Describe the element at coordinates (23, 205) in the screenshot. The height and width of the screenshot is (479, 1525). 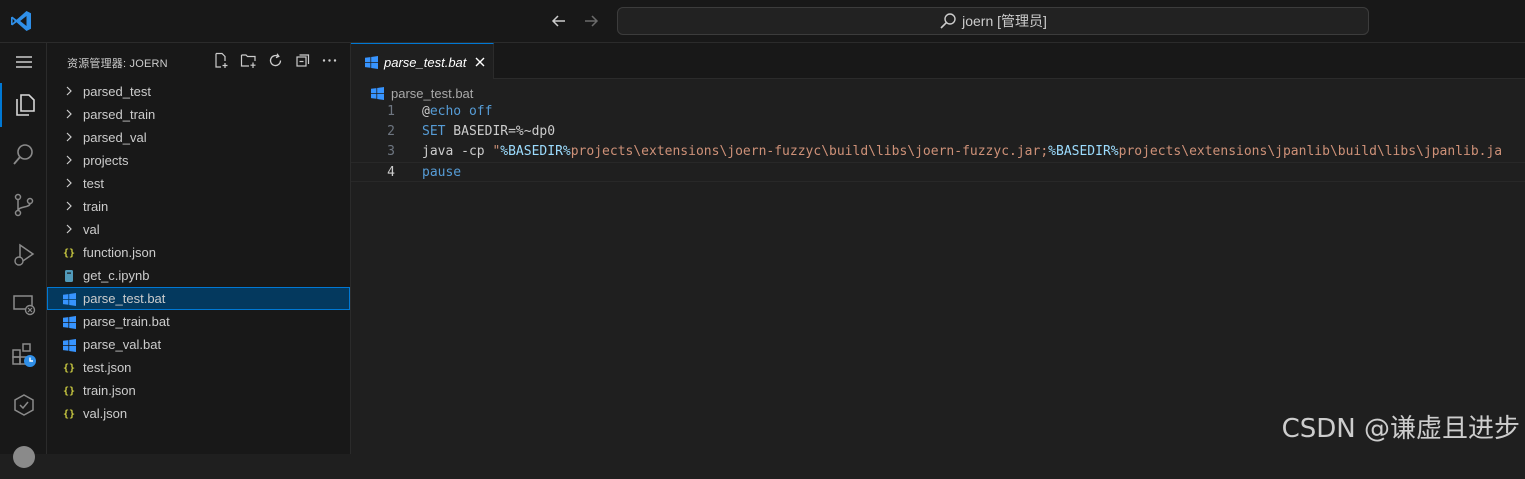
I see `source-control-icon` at that location.